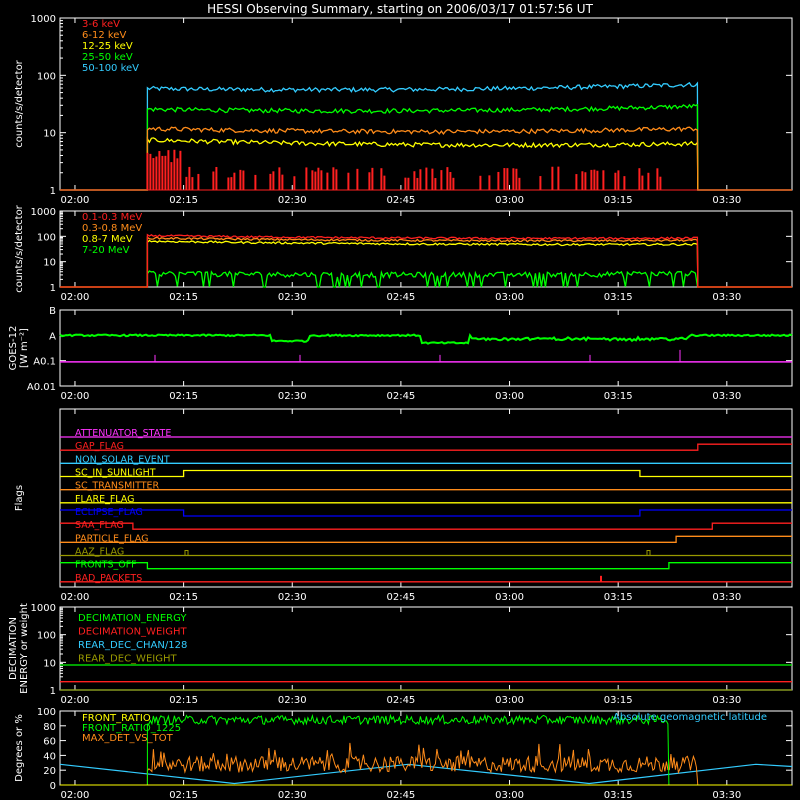 The height and width of the screenshot is (800, 800). What do you see at coordinates (105, 499) in the screenshot?
I see `flag-label-flare-flag: FLARE_FLAG` at bounding box center [105, 499].